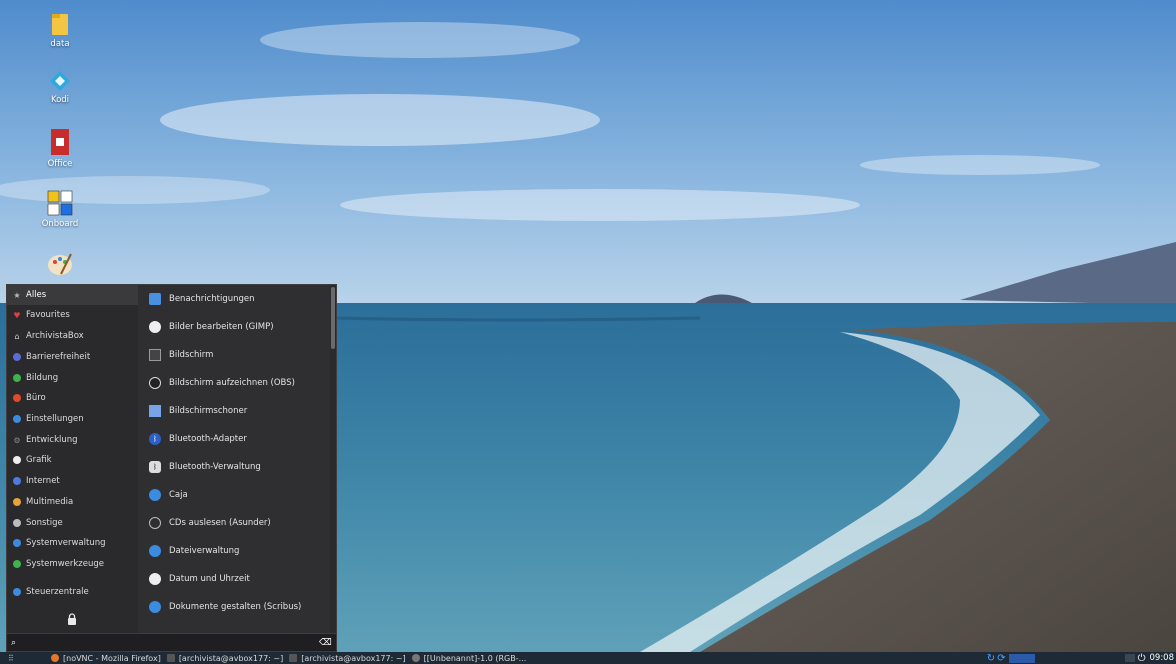 Image resolution: width=1176 pixels, height=664 pixels. Describe the element at coordinates (72, 419) in the screenshot. I see `category-einstellungen: Einstellungen` at that location.